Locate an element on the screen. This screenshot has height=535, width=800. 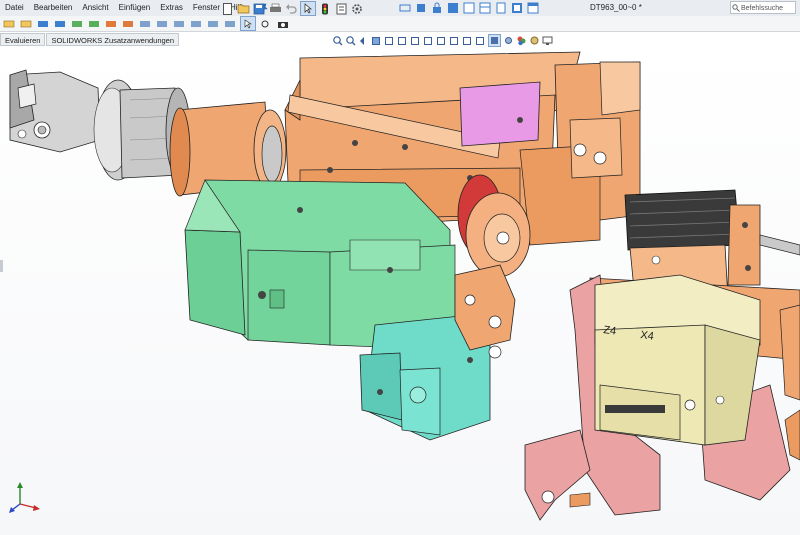
feature-icon is located at coordinates (111, 23).